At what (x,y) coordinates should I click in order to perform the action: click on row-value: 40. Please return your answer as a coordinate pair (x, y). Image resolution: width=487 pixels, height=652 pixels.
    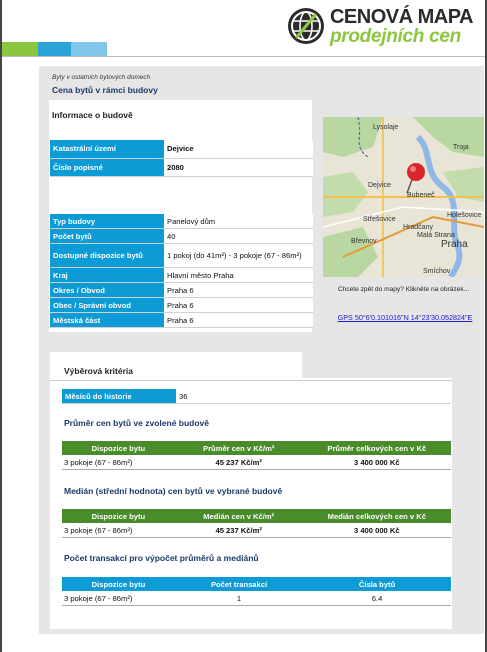
    Looking at the image, I should click on (238, 236).